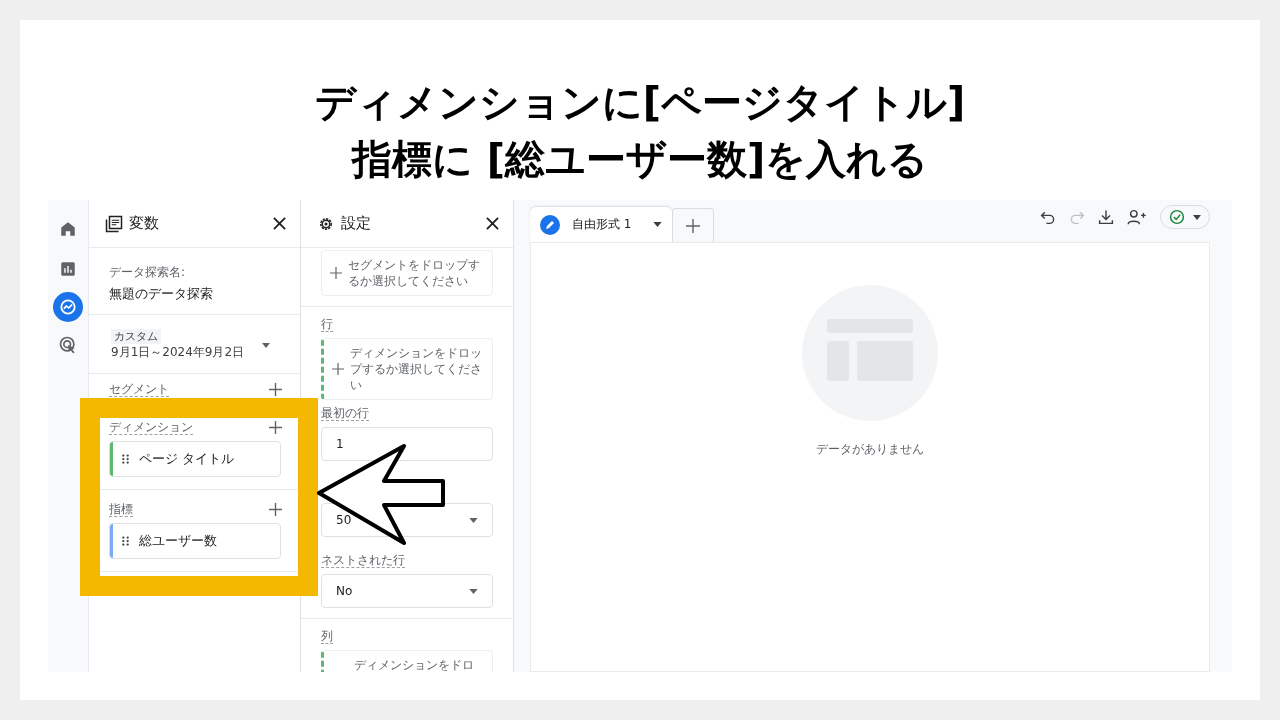 The height and width of the screenshot is (720, 1280). I want to click on section-label: セグメント, so click(139, 389).